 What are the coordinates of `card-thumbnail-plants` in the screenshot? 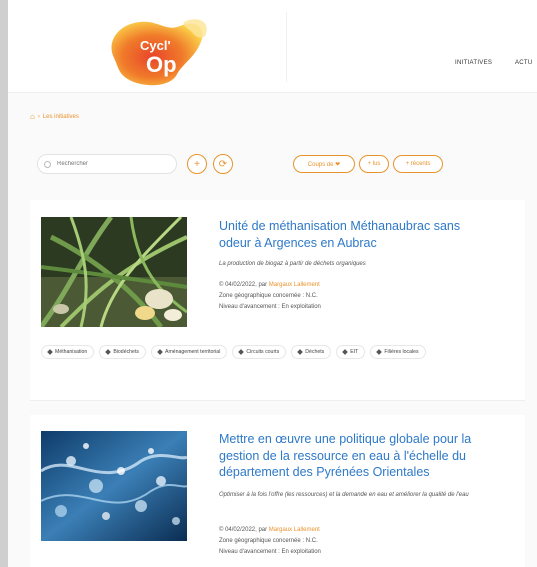 It's located at (114, 272).